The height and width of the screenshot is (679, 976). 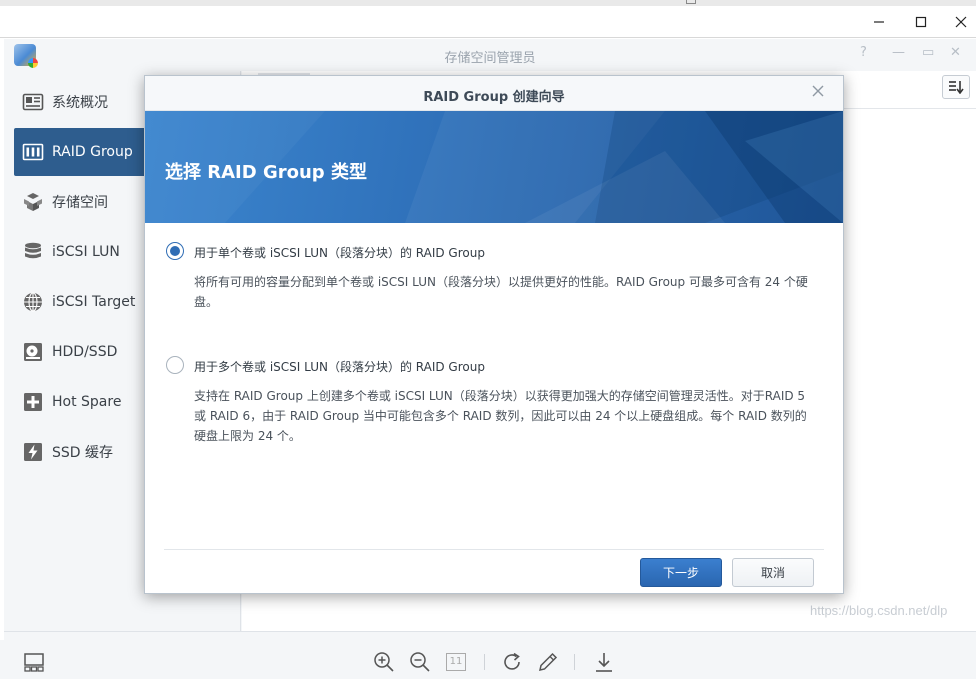 I want to click on app-maximize-icon: ▭, so click(x=928, y=52).